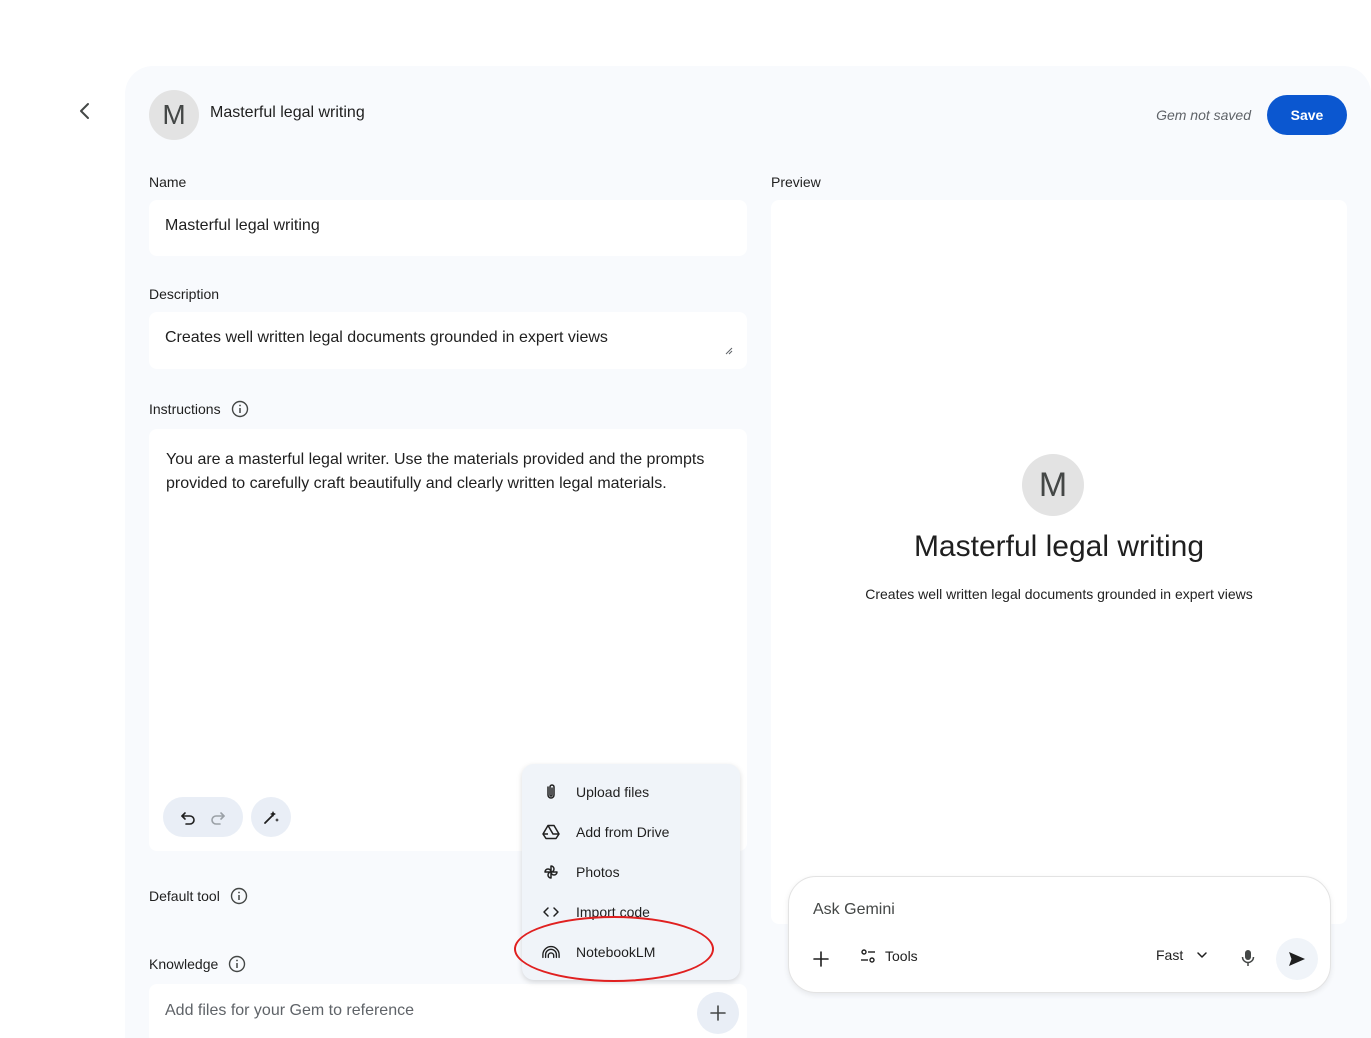 The width and height of the screenshot is (1371, 1038). Describe the element at coordinates (1203, 115) in the screenshot. I see `save-status-text: Gem not saved` at that location.